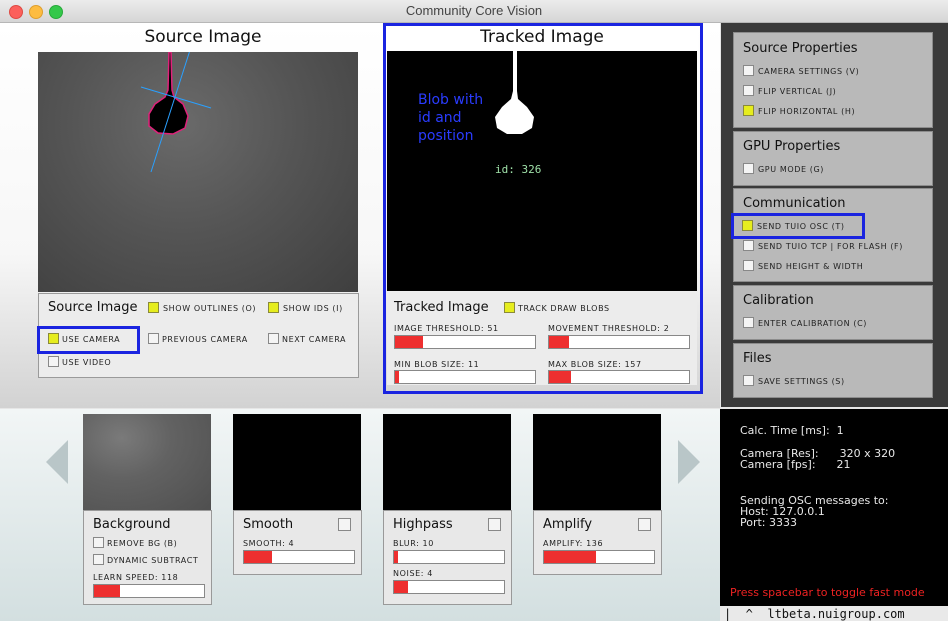  What do you see at coordinates (451, 100) in the screenshot?
I see `blob-annotation-line: Blob with` at bounding box center [451, 100].